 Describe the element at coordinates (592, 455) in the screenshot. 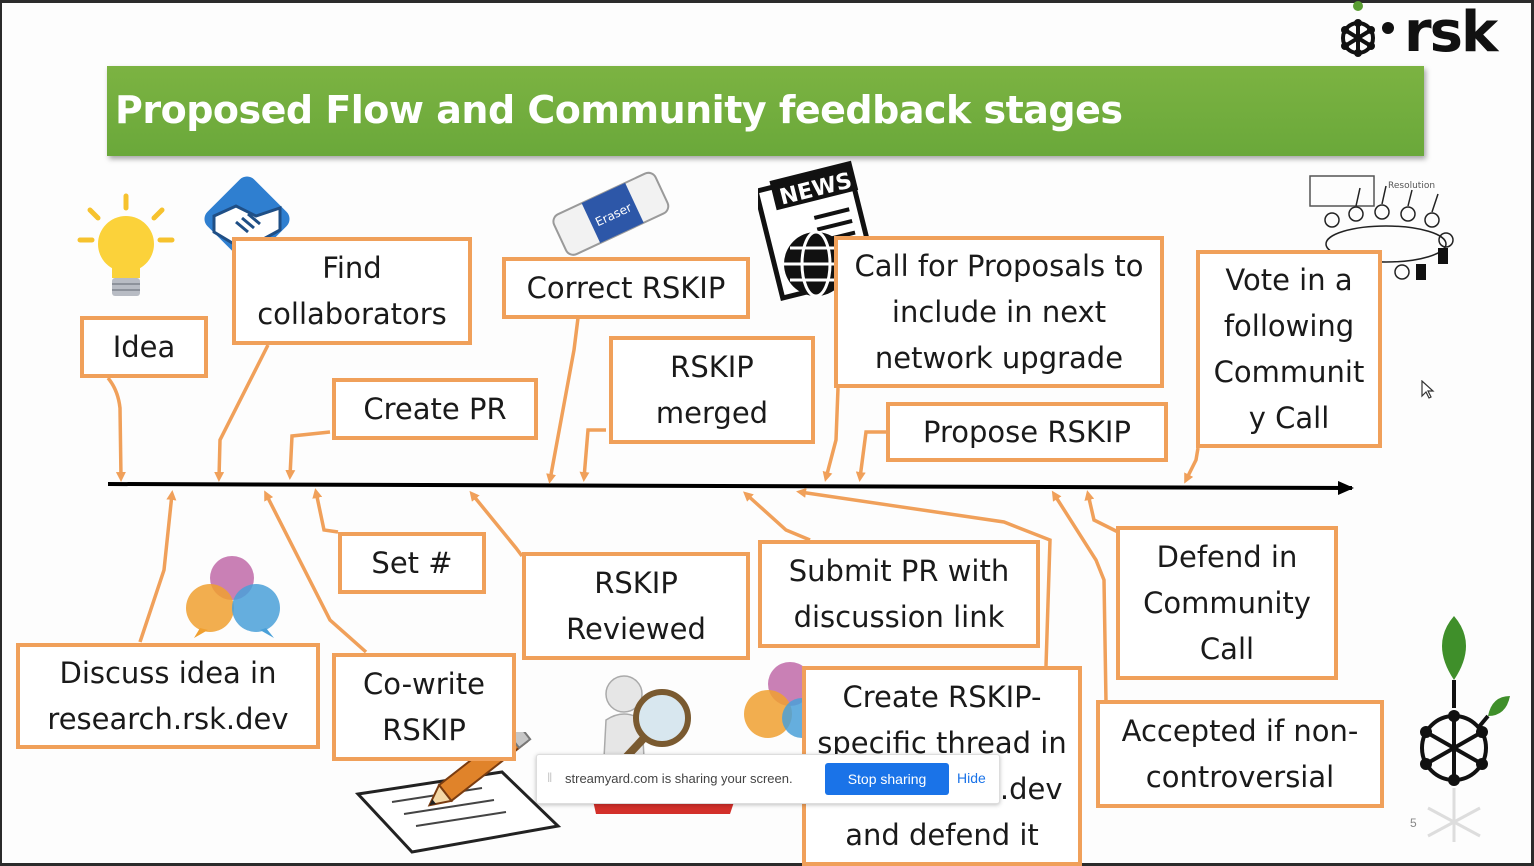

I see `arrow-merged` at that location.